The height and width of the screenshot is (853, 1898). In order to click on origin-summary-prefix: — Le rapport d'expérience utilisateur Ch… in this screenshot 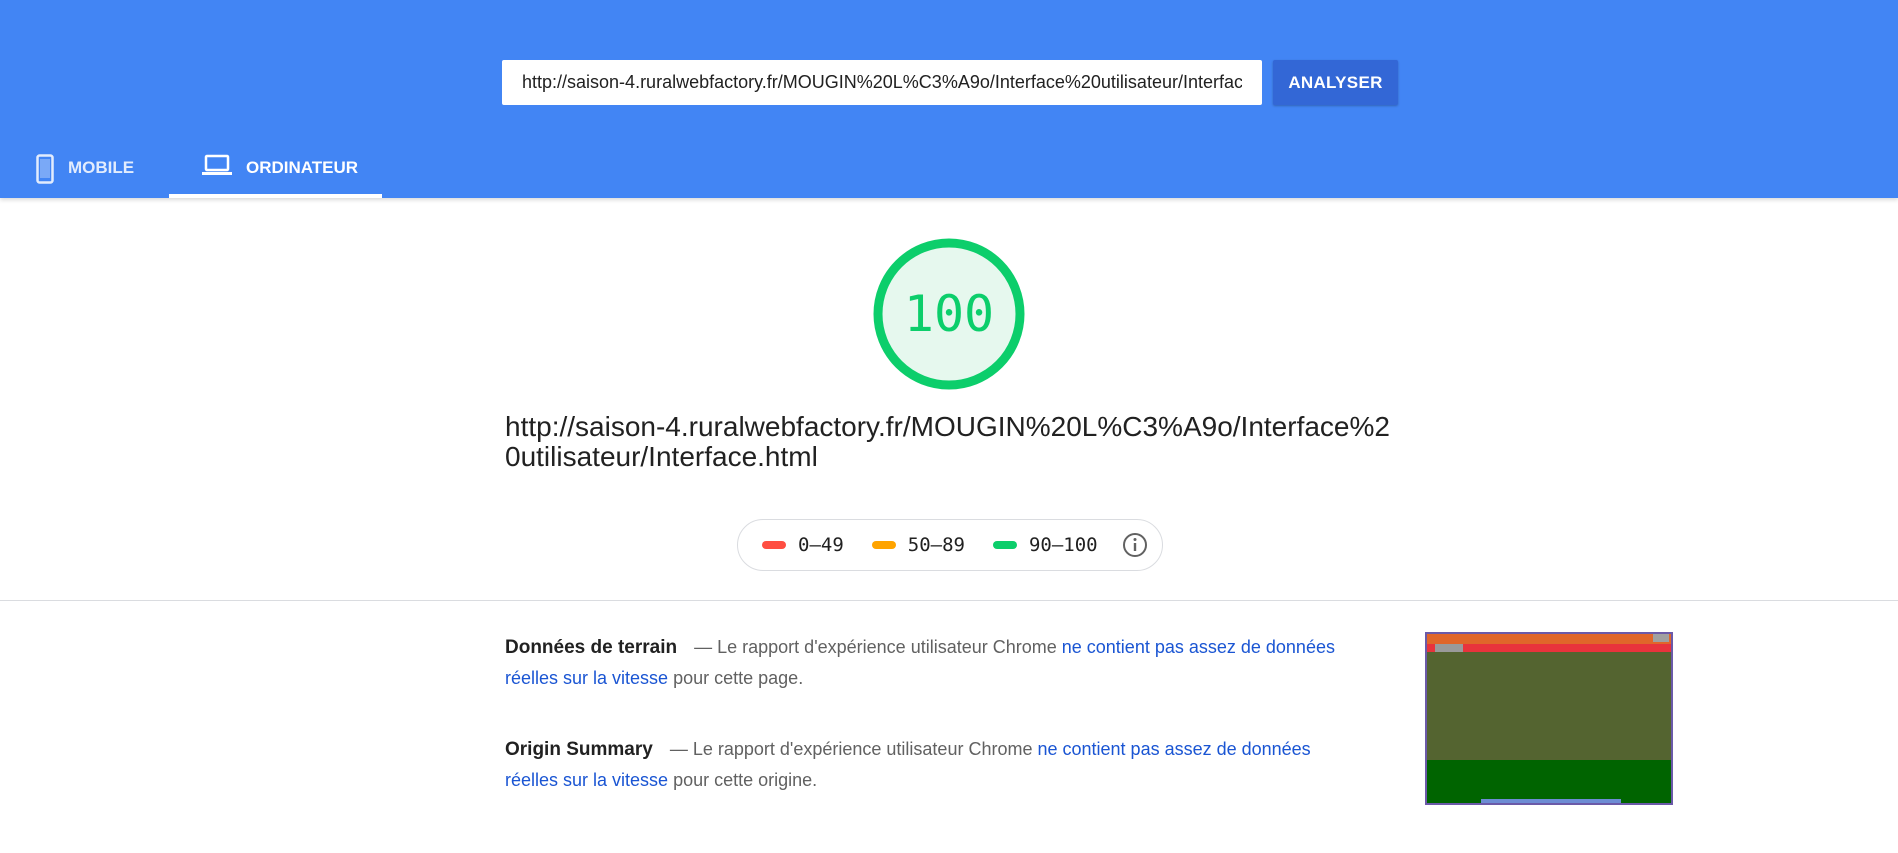, I will do `click(851, 749)`.